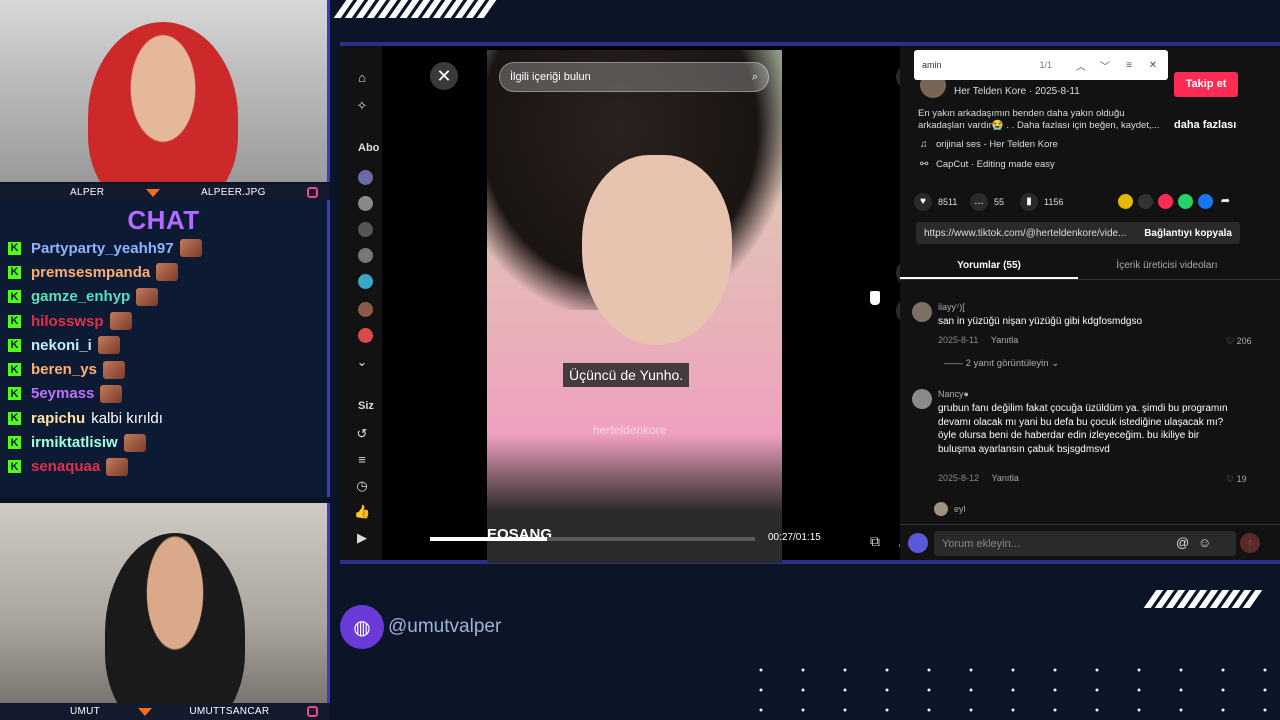 Image resolution: width=1280 pixels, height=720 pixels. What do you see at coordinates (1125, 201) in the screenshot?
I see `coin-icon` at bounding box center [1125, 201].